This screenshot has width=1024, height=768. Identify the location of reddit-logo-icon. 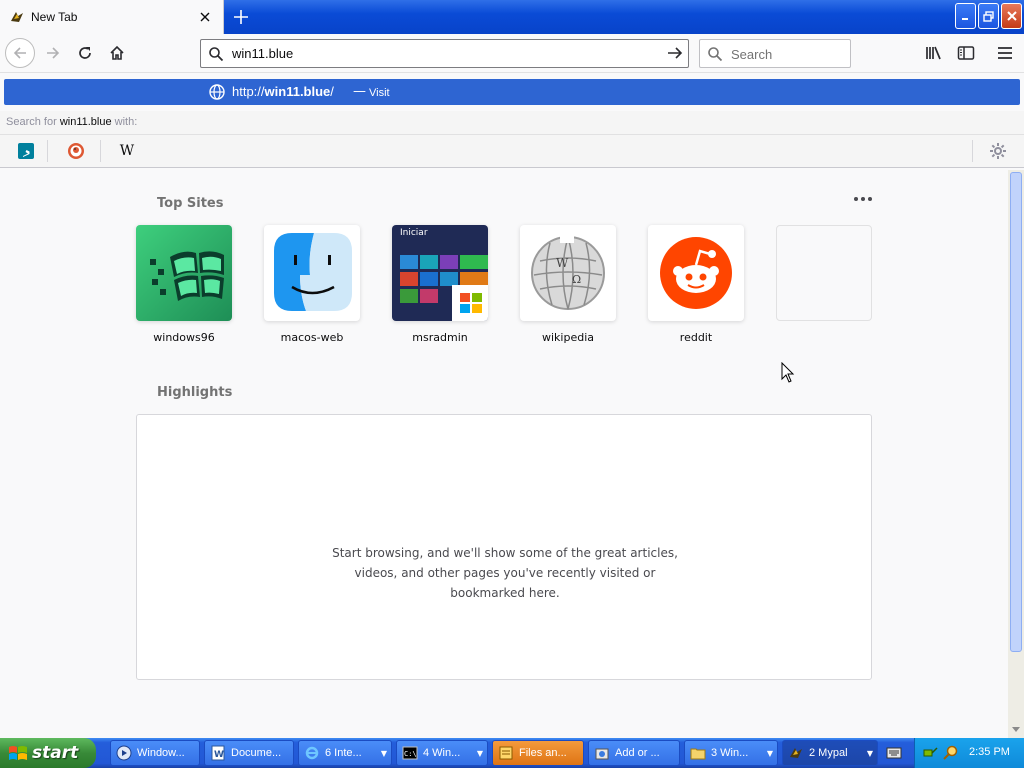
(696, 273).